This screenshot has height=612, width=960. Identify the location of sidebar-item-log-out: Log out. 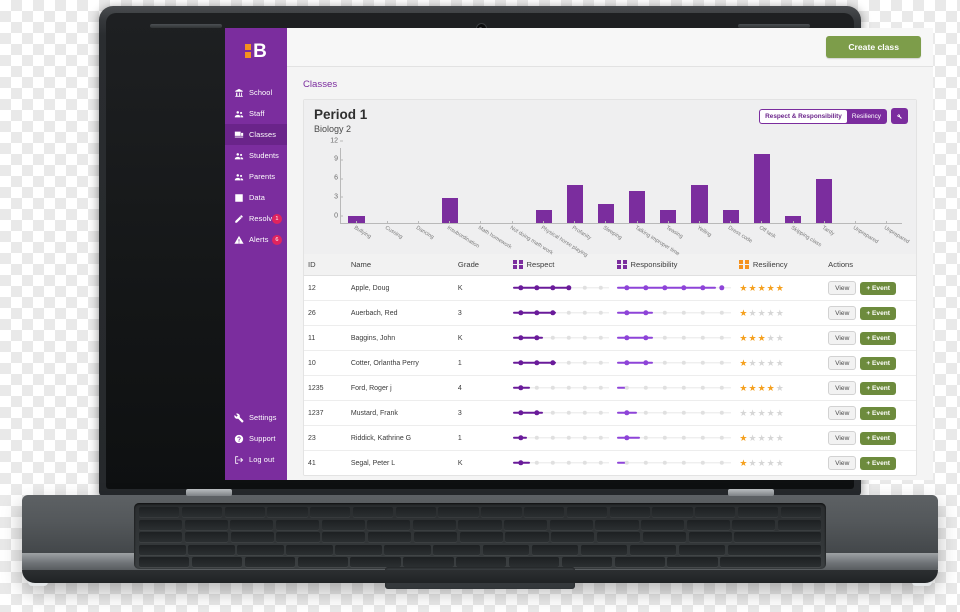
(256, 459).